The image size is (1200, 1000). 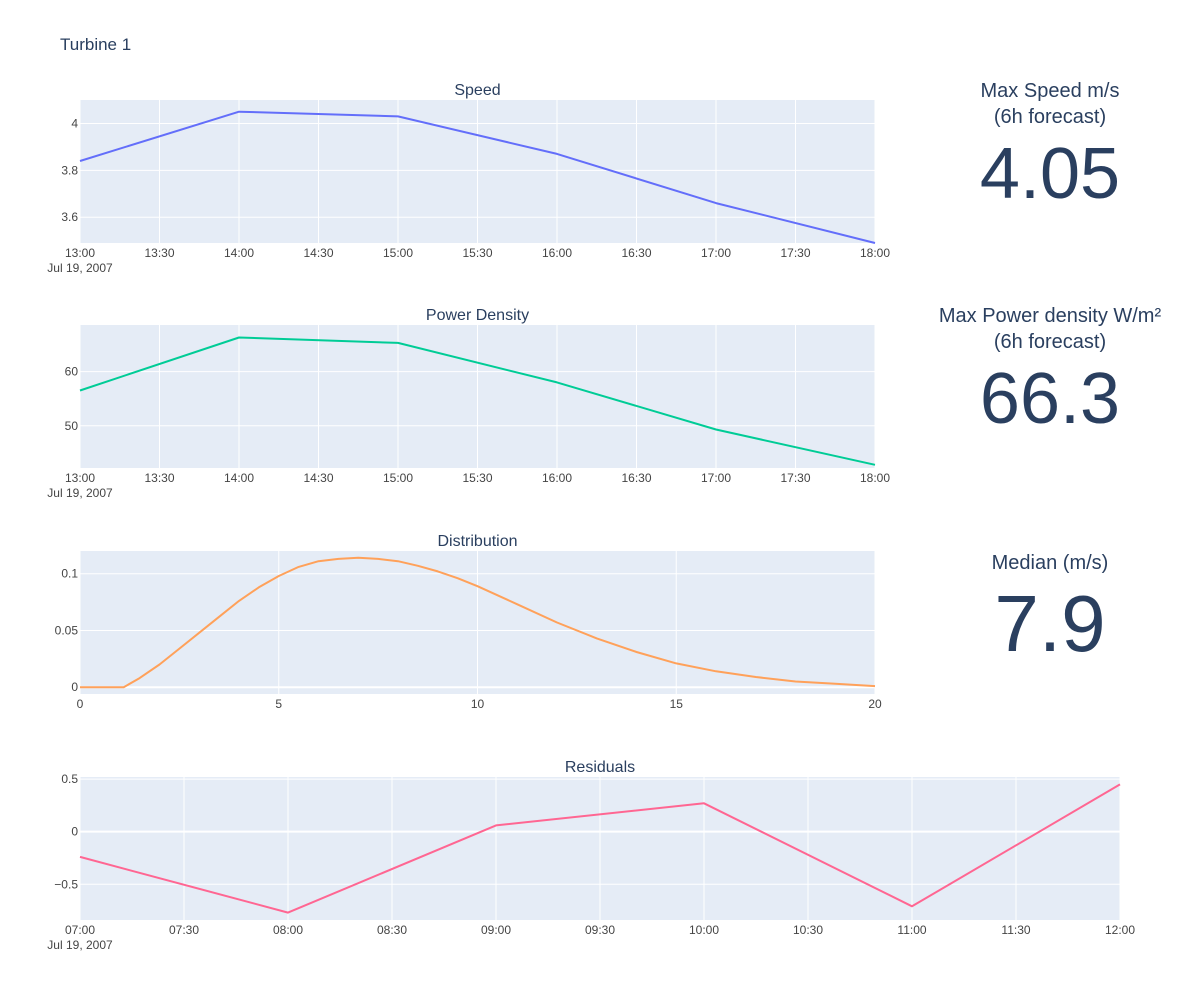 What do you see at coordinates (468, 622) in the screenshot?
I see `chart-distribution: Distribution 0 5 10 15 20 0 0.05 0.1` at bounding box center [468, 622].